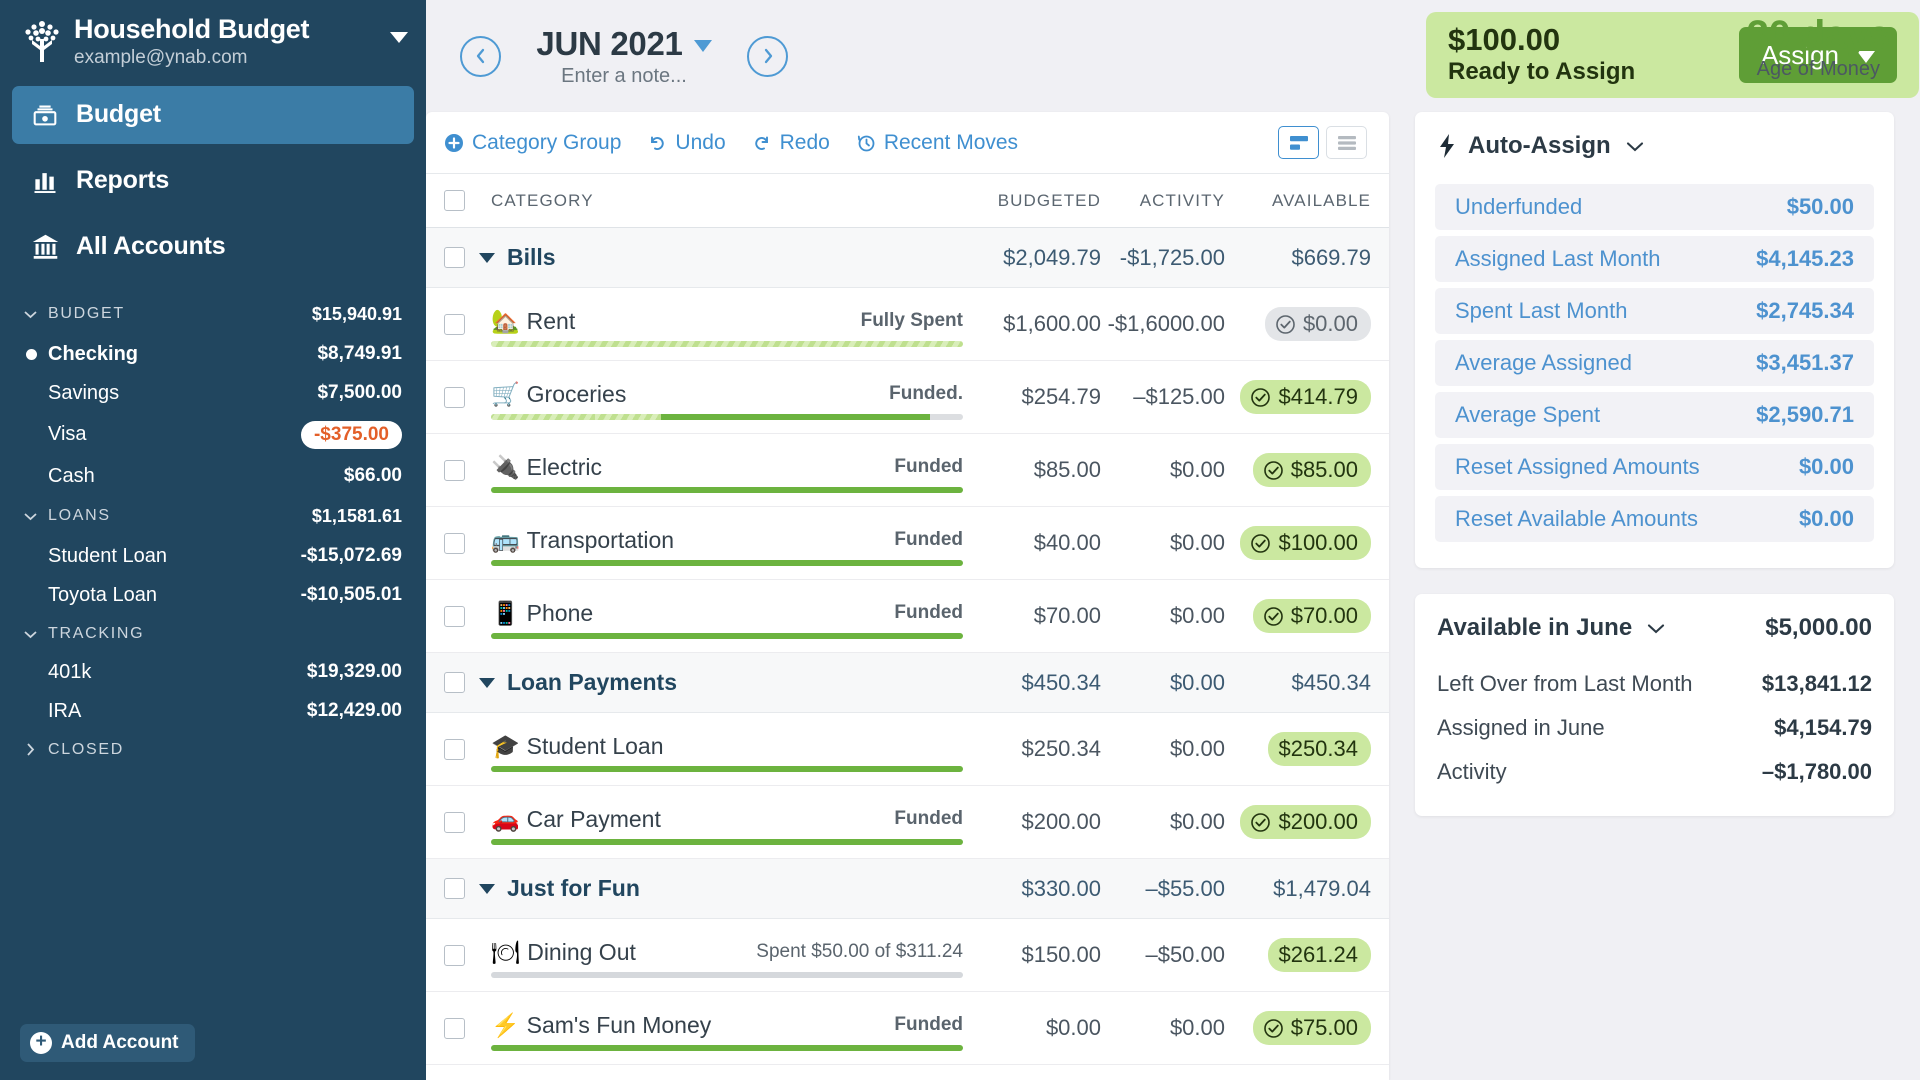  I want to click on account-group-tracking: TRACKING, so click(213, 634).